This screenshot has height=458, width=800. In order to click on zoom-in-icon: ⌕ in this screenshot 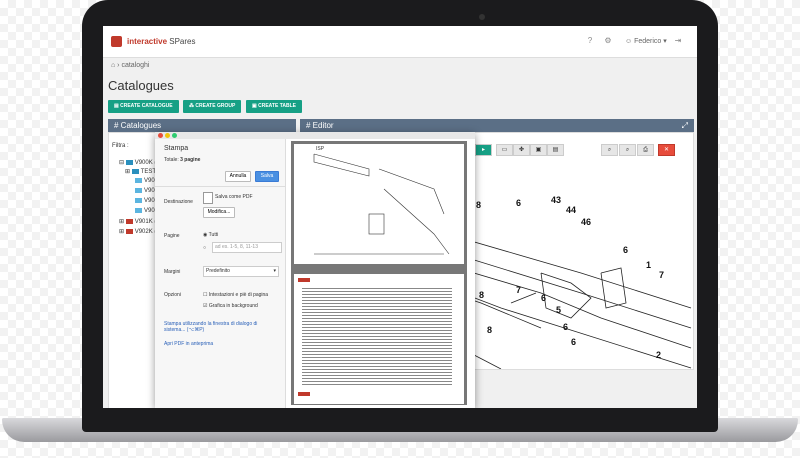, I will do `click(609, 150)`.